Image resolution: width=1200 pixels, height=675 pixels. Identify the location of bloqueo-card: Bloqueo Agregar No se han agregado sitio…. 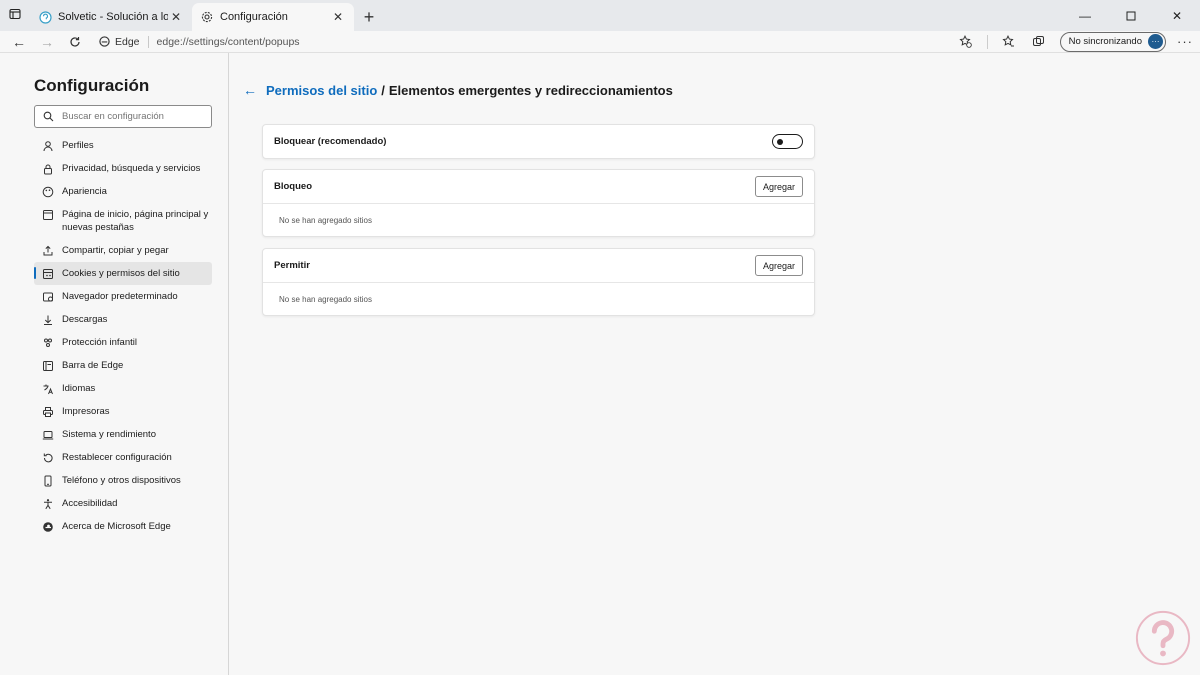
(538, 203).